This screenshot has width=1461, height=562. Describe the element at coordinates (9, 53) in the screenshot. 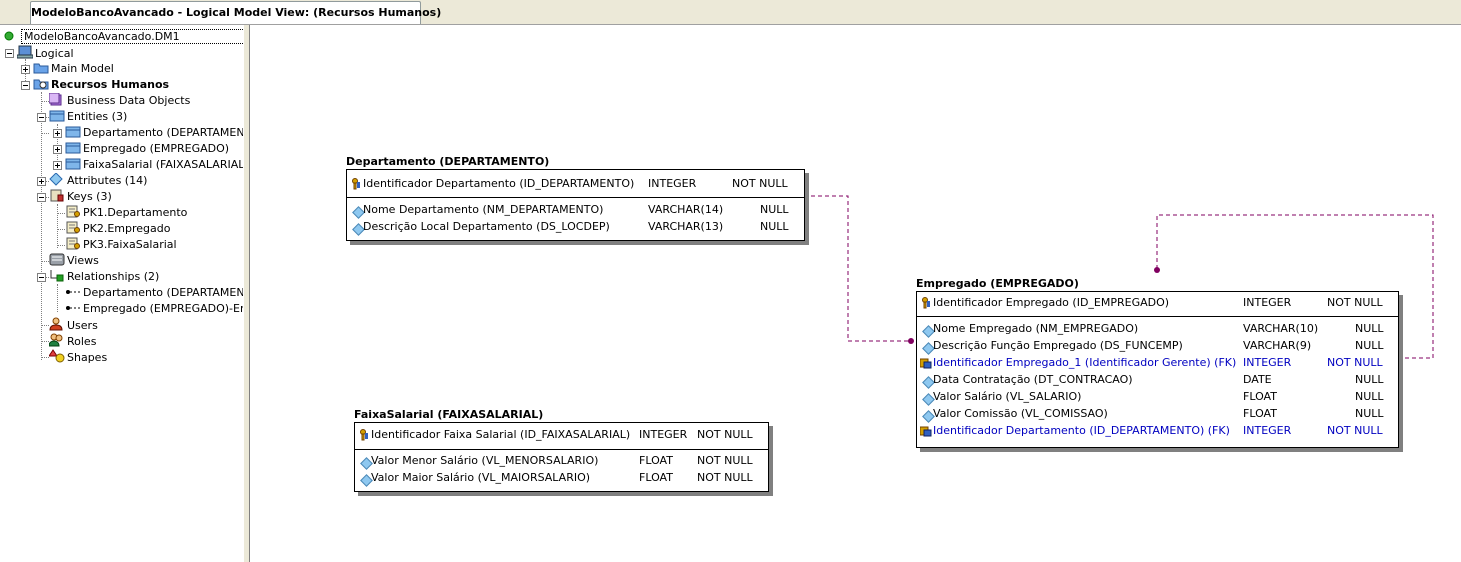

I see `collapse-logical-toggle` at that location.